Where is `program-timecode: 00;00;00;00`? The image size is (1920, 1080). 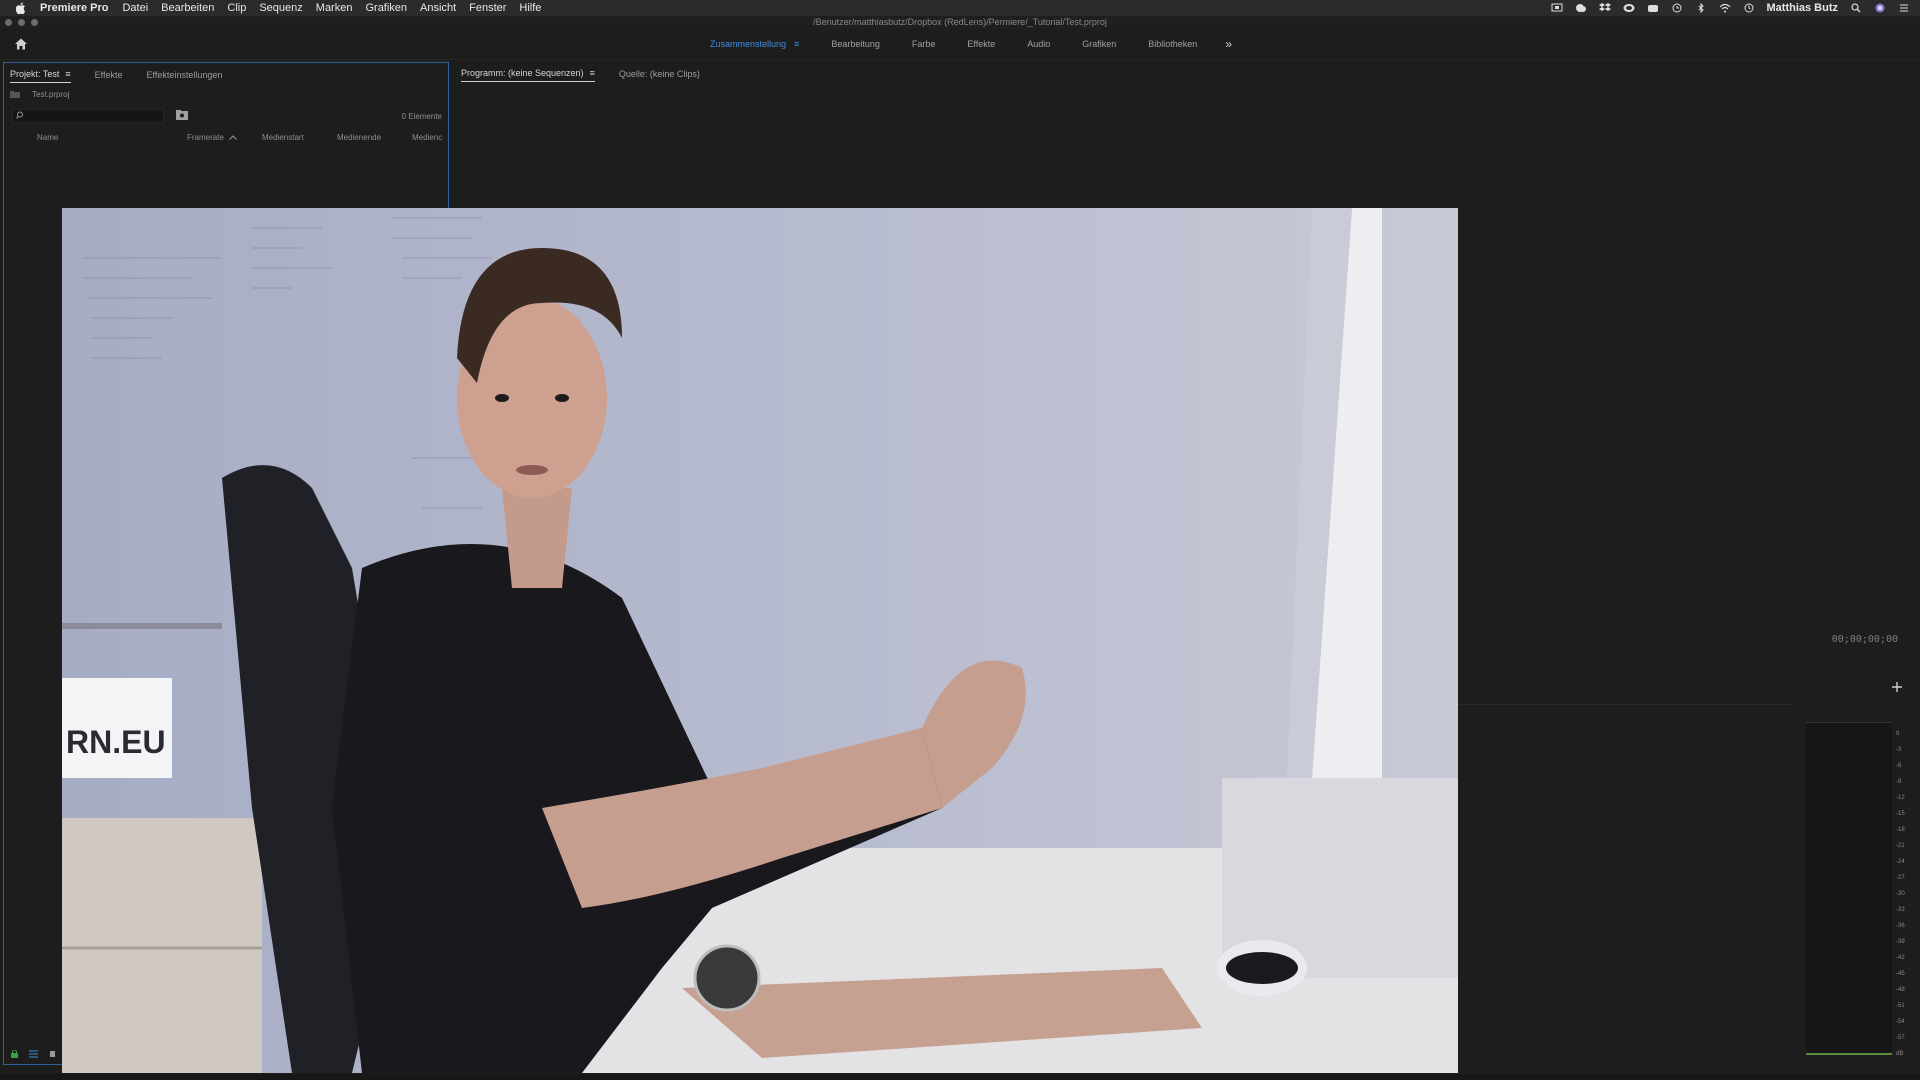
program-timecode: 00;00;00;00 is located at coordinates (1865, 639).